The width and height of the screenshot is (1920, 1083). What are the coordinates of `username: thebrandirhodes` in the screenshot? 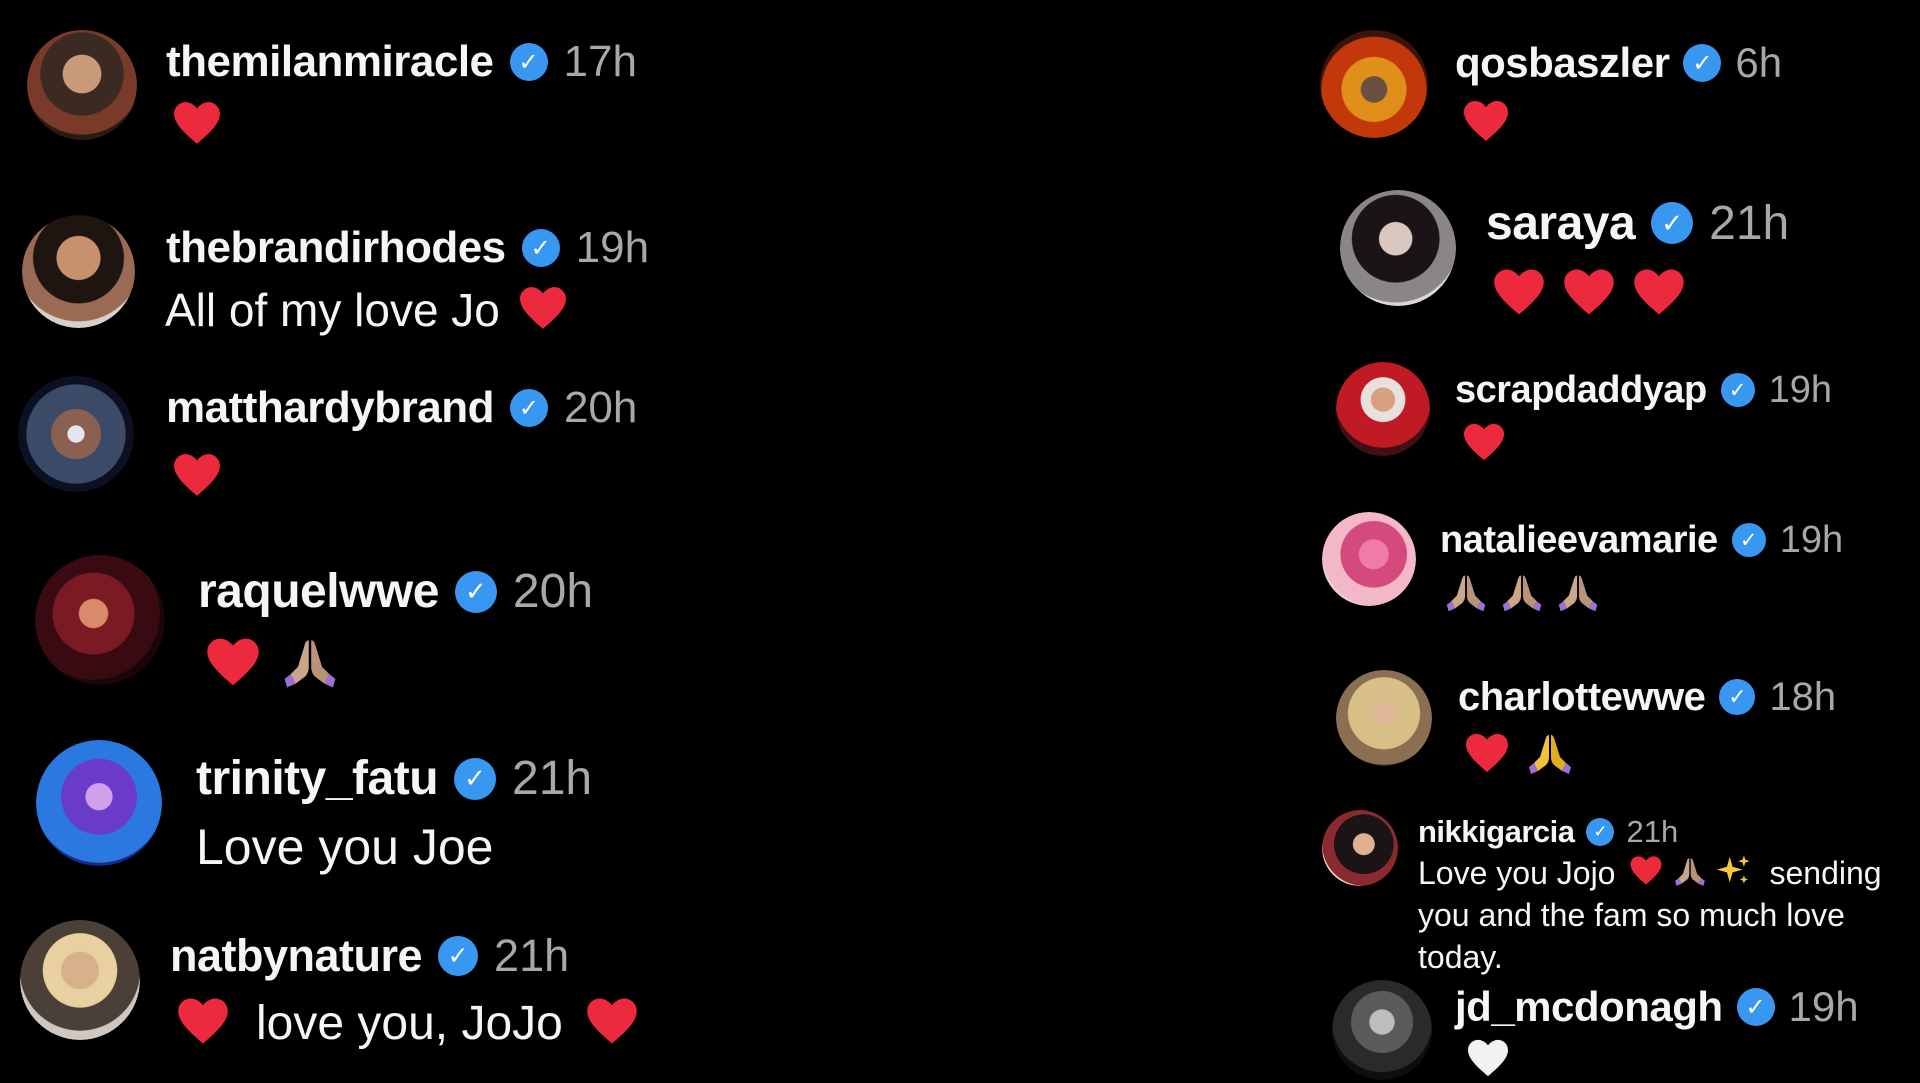 It's located at (336, 248).